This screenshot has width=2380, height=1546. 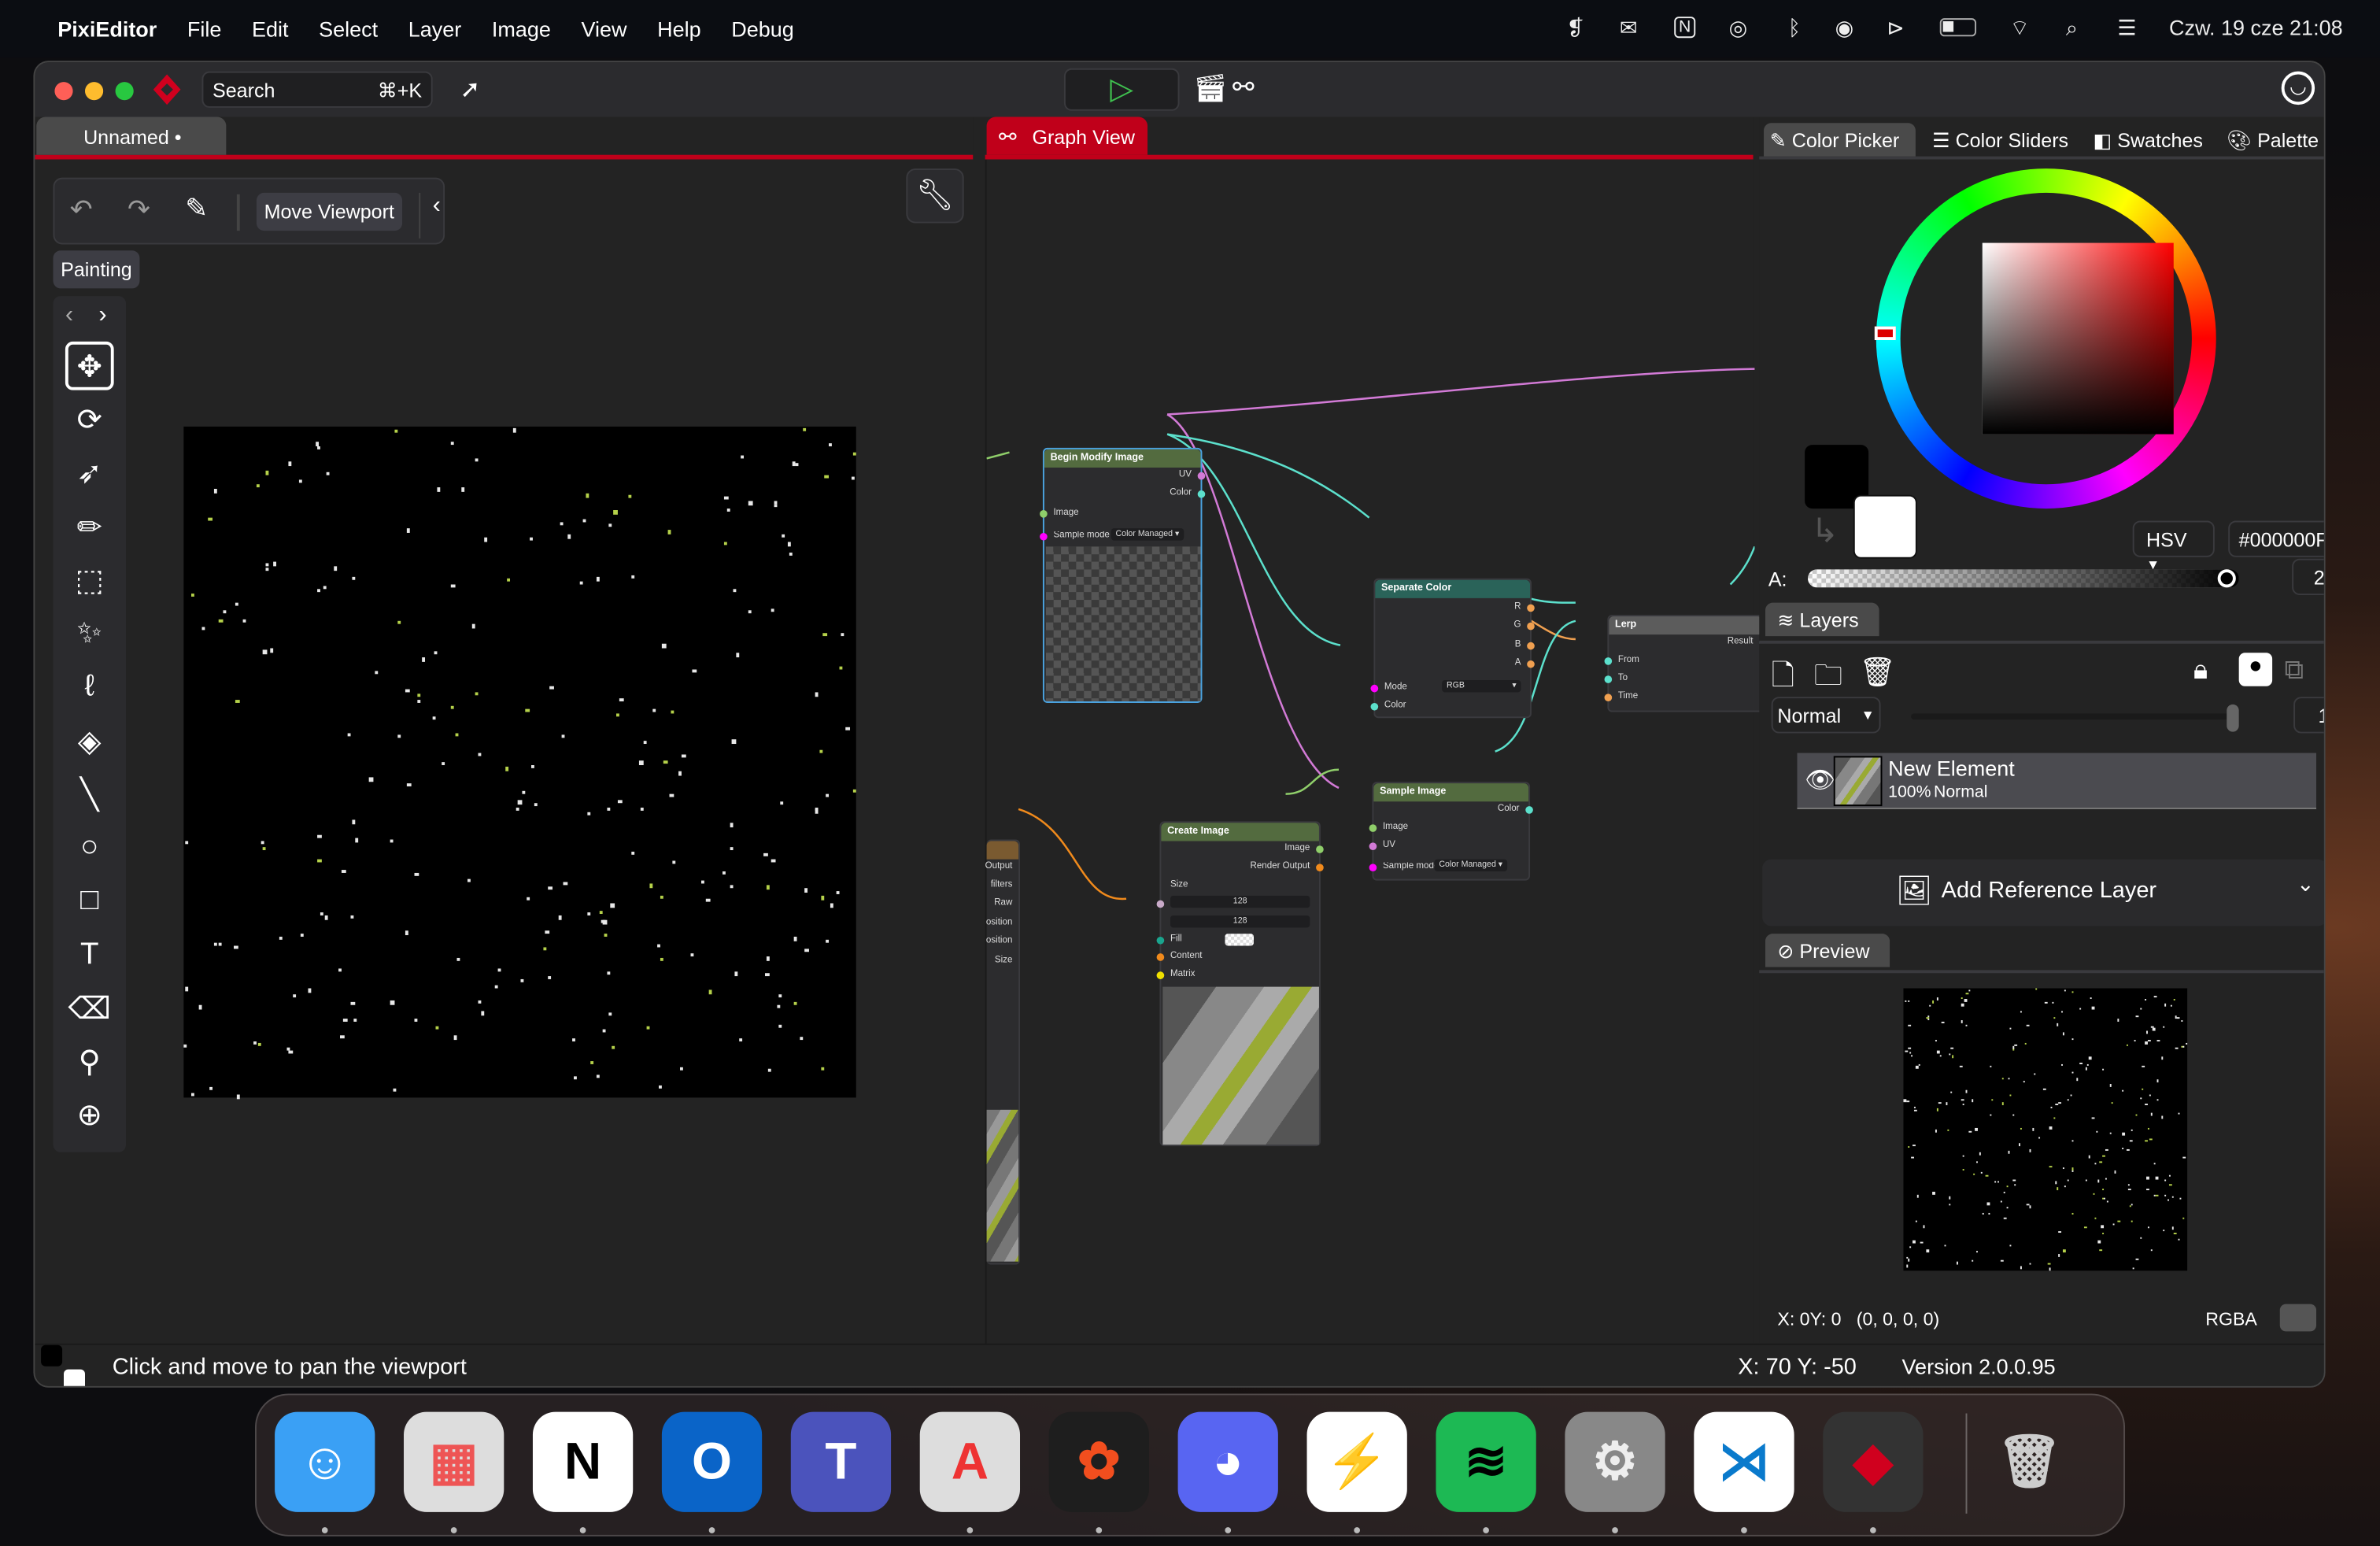 What do you see at coordinates (2023, 579) in the screenshot?
I see `alpha-slider` at bounding box center [2023, 579].